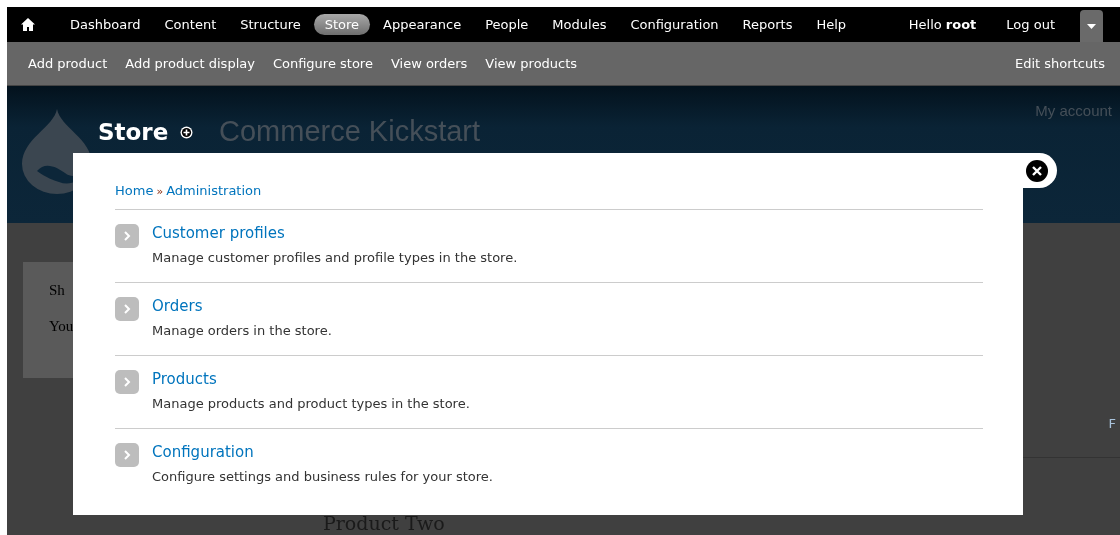 The height and width of the screenshot is (535, 1120). What do you see at coordinates (342, 24) in the screenshot?
I see `toolbar-link: Store` at bounding box center [342, 24].